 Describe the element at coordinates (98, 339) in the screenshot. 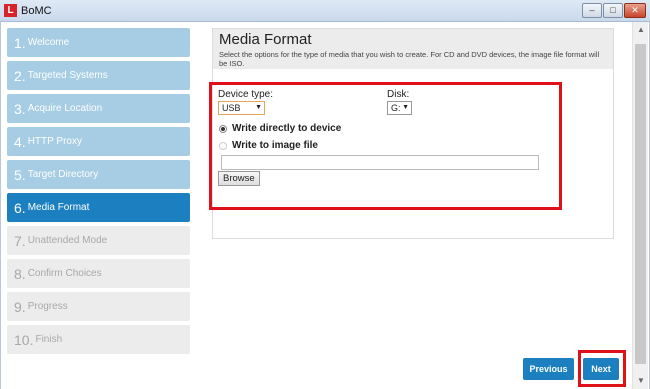

I see `step-finish: 10. Finish` at that location.